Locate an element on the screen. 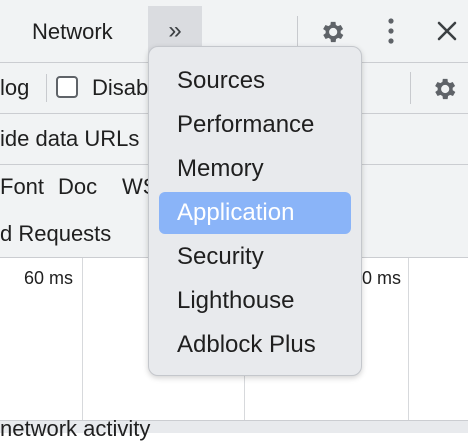 The height and width of the screenshot is (441, 468). tab-network-label: Network is located at coordinates (72, 31).